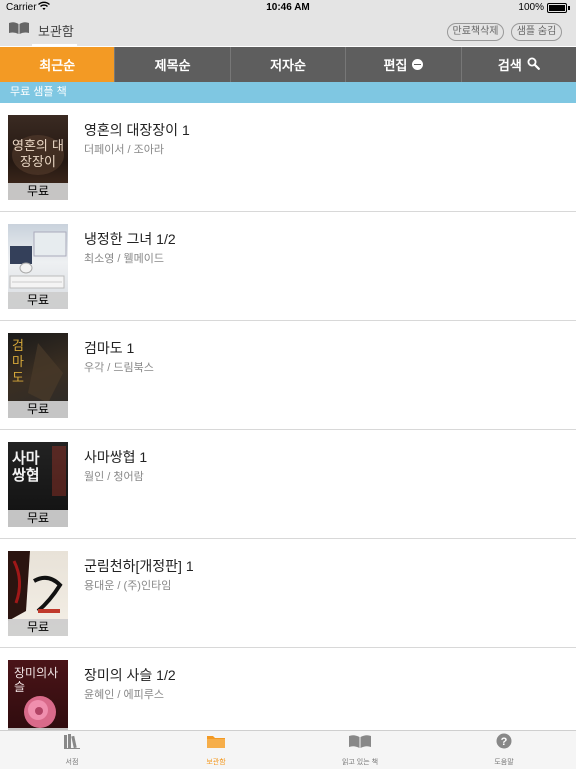  I want to click on tab-label: 검색, so click(509, 65).